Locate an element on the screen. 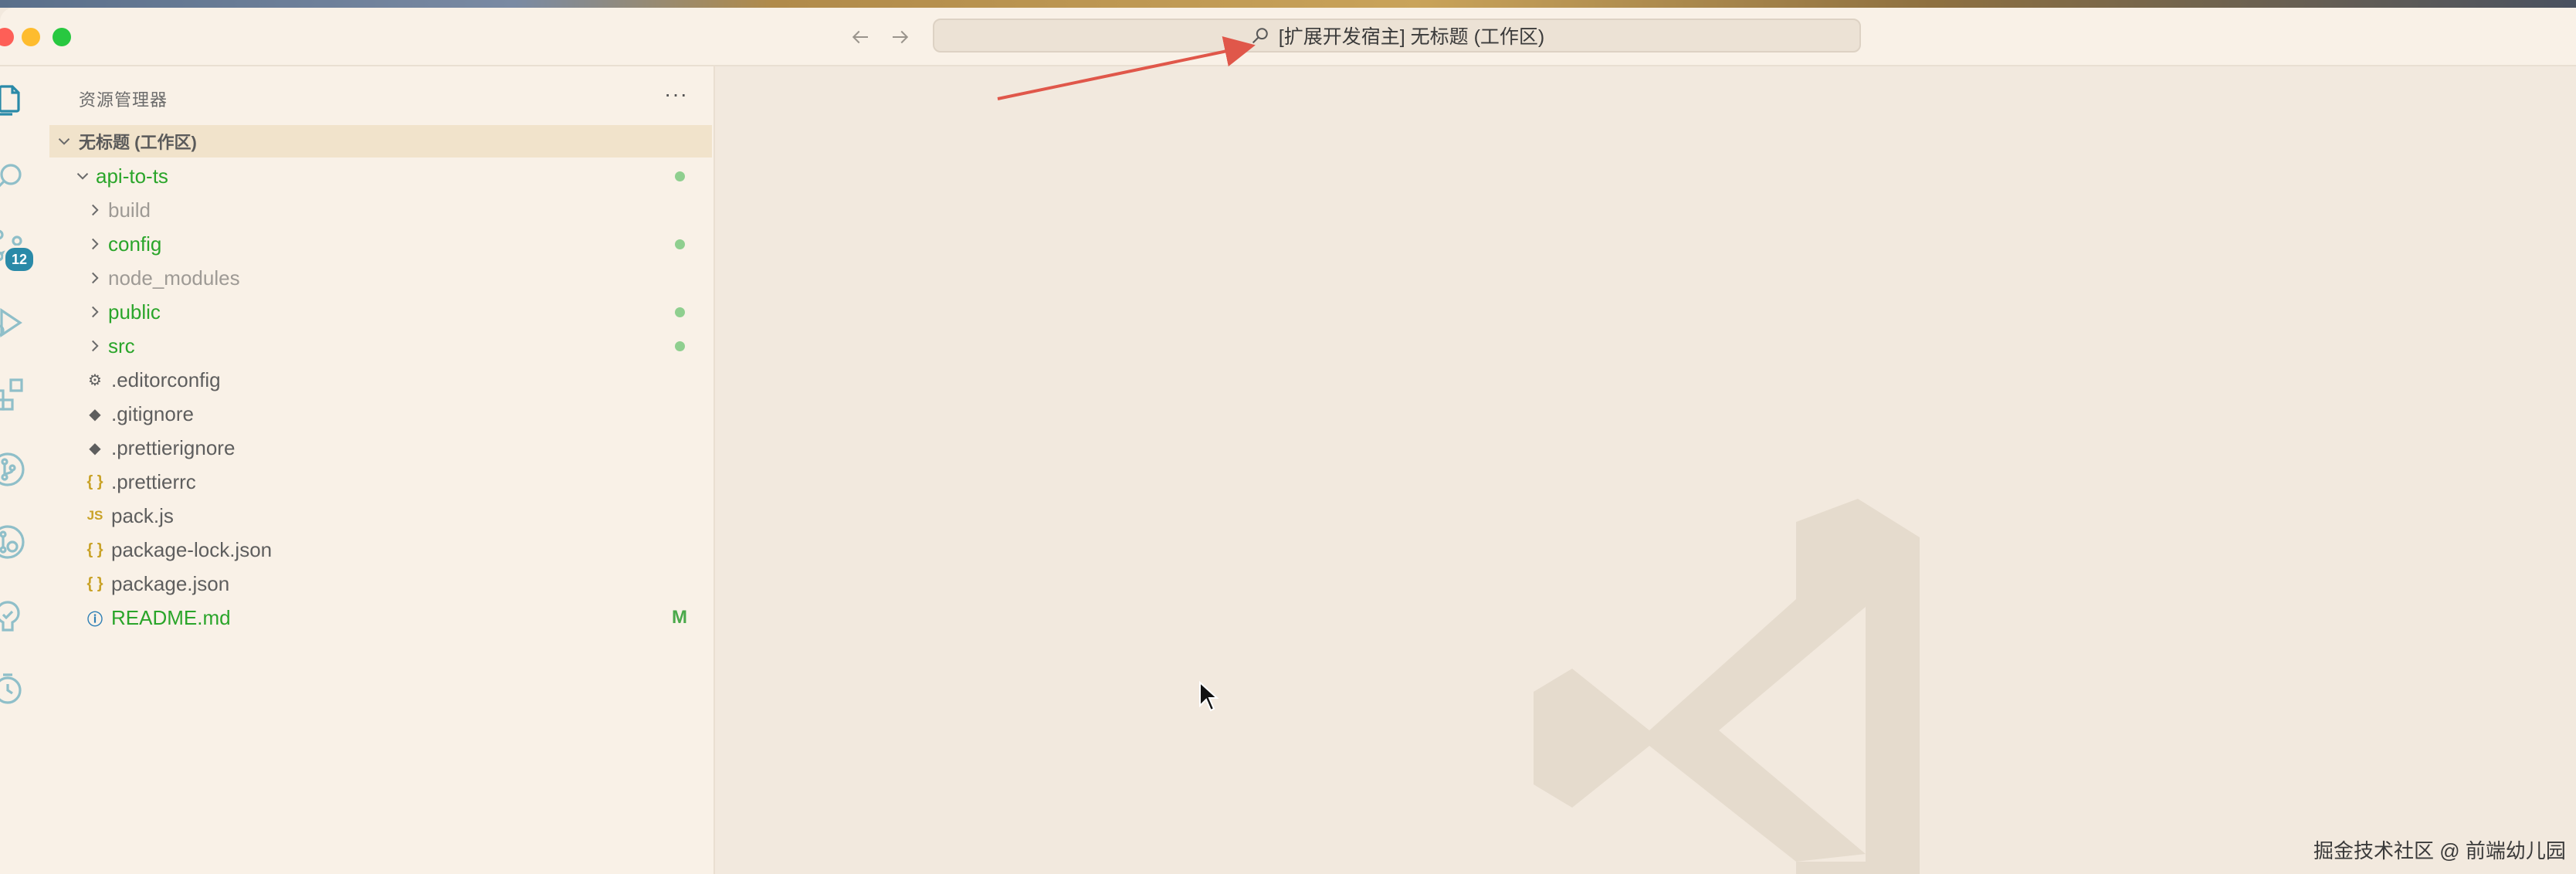  tree-item-label: public is located at coordinates (134, 312).